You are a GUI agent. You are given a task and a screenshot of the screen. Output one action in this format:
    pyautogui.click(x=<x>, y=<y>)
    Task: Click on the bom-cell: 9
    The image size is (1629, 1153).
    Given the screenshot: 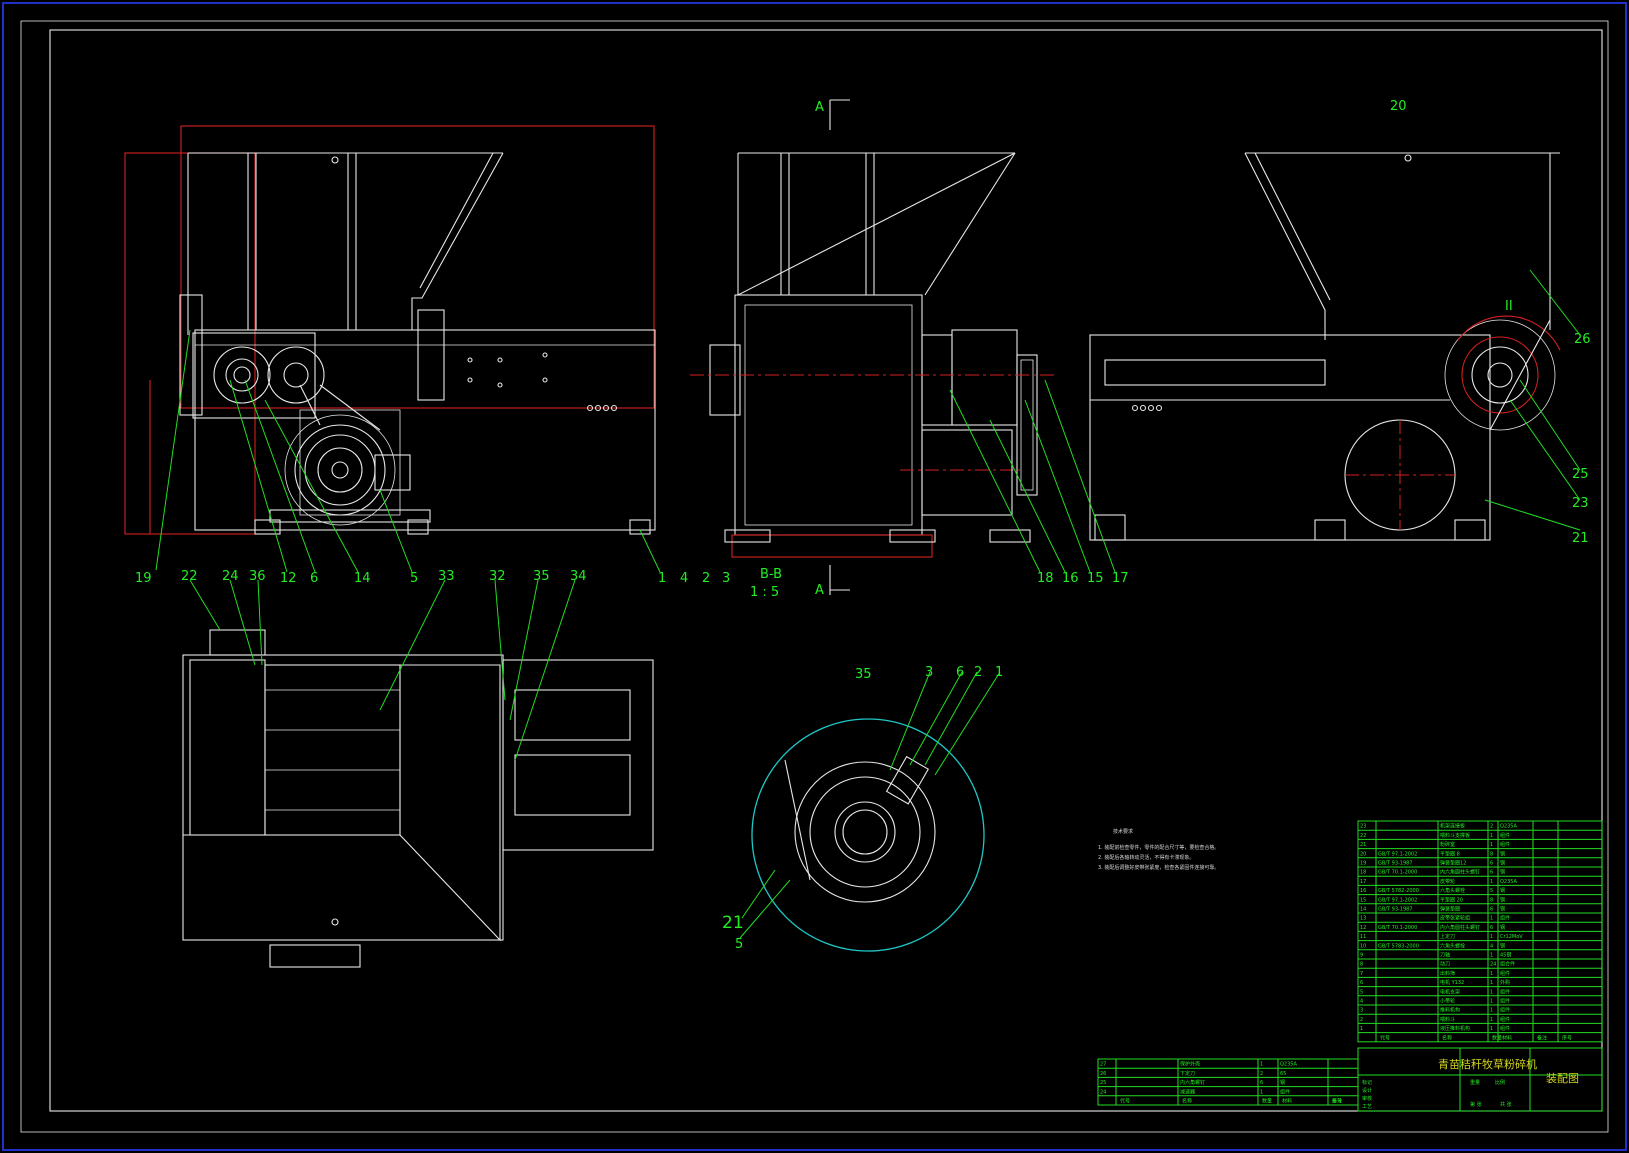 What is the action you would take?
    pyautogui.click(x=1361, y=956)
    